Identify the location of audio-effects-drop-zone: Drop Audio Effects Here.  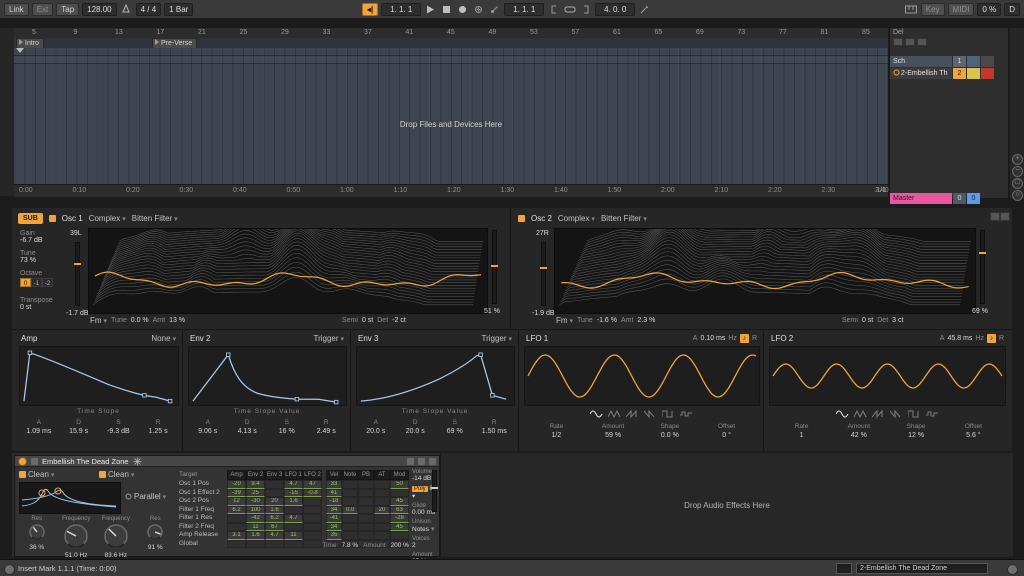
(726, 505).